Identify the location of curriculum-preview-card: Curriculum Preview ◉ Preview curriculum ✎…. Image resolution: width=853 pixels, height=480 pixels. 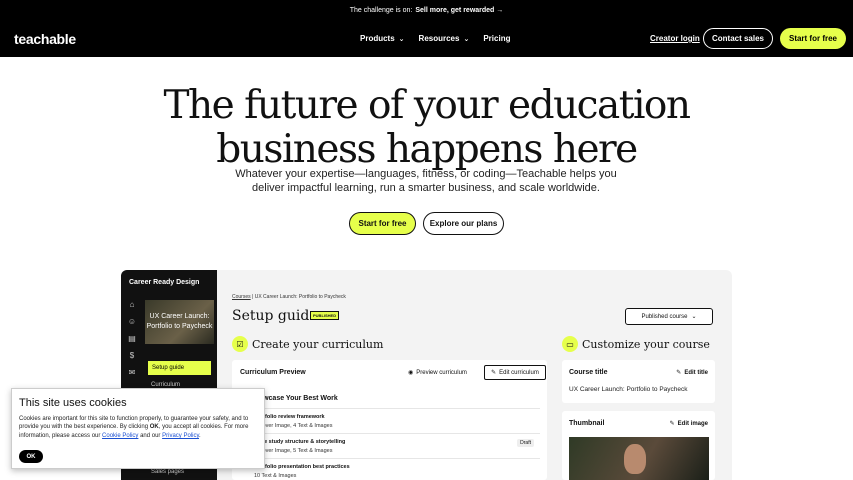
(389, 420).